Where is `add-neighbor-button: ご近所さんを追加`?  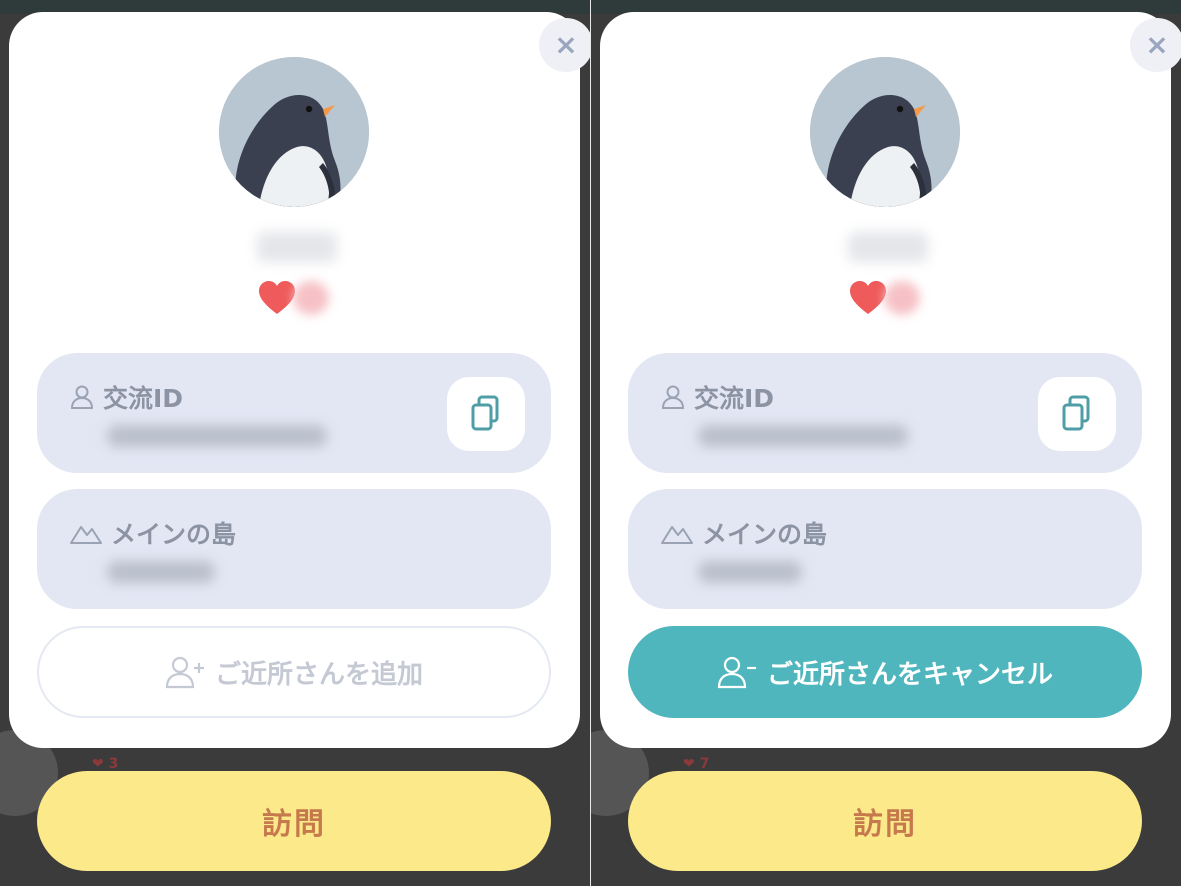
add-neighbor-button: ご近所さんを追加 is located at coordinates (294, 672).